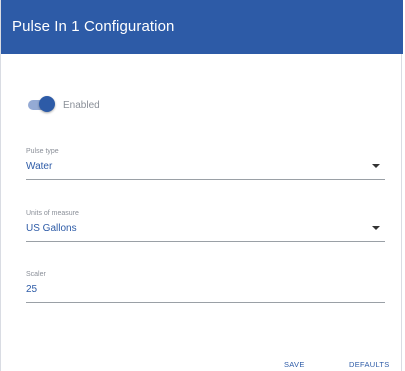 The image size is (405, 371). What do you see at coordinates (52, 213) in the screenshot?
I see `units-label: Units of measure` at bounding box center [52, 213].